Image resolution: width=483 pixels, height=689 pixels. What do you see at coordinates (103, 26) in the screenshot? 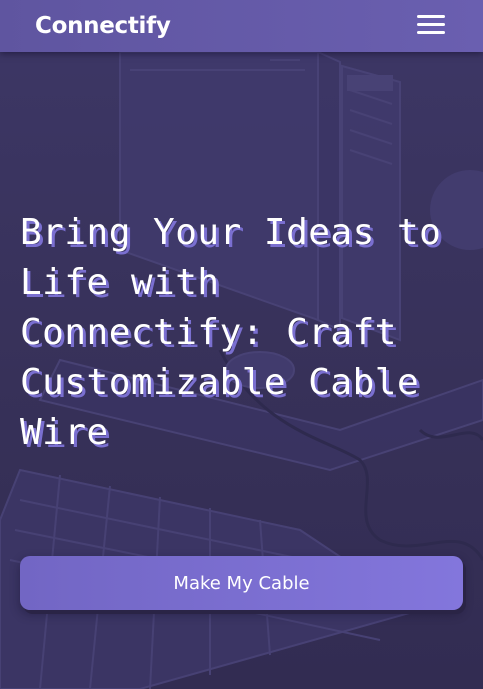
I see `brand-logo: Connectify` at bounding box center [103, 26].